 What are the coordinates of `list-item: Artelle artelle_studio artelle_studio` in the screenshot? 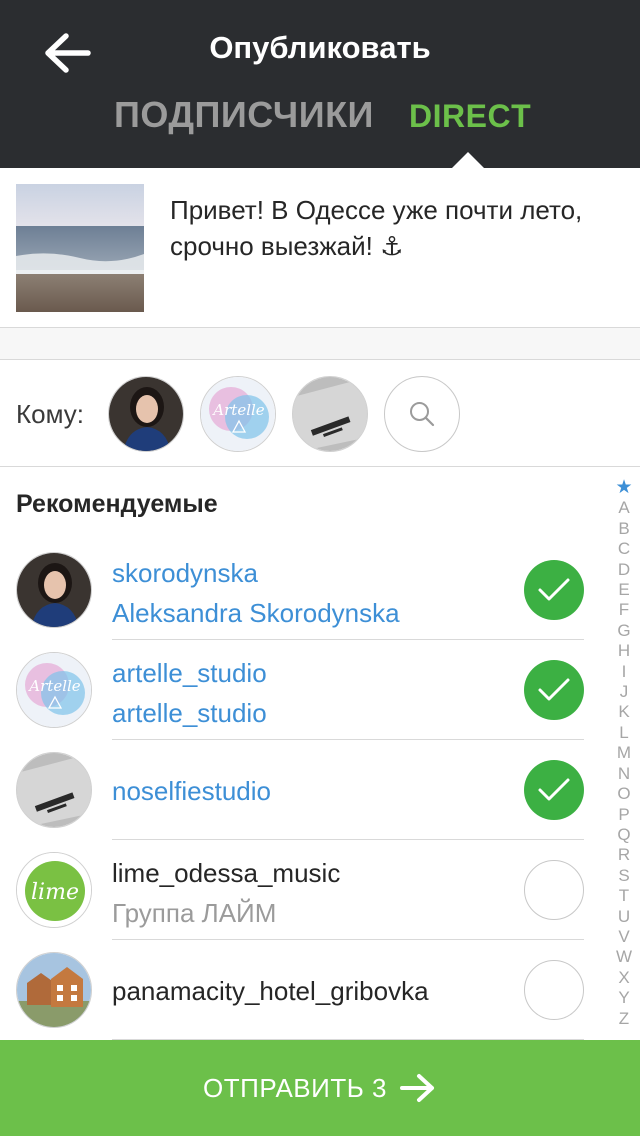 It's located at (306, 690).